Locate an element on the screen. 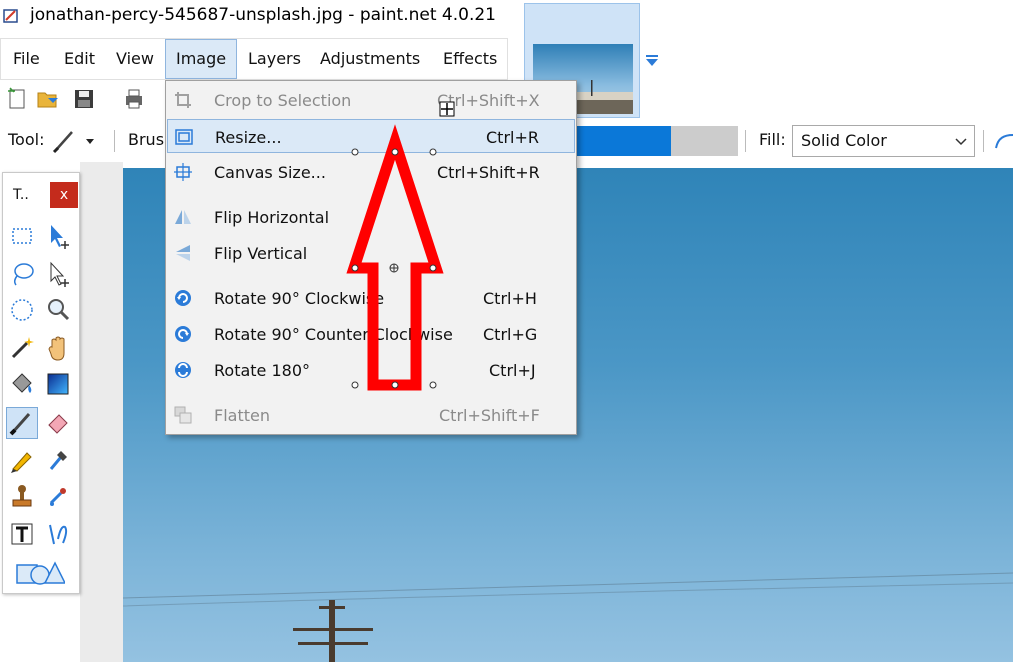 The image size is (1013, 662). main-toolbar is located at coordinates (82, 100).